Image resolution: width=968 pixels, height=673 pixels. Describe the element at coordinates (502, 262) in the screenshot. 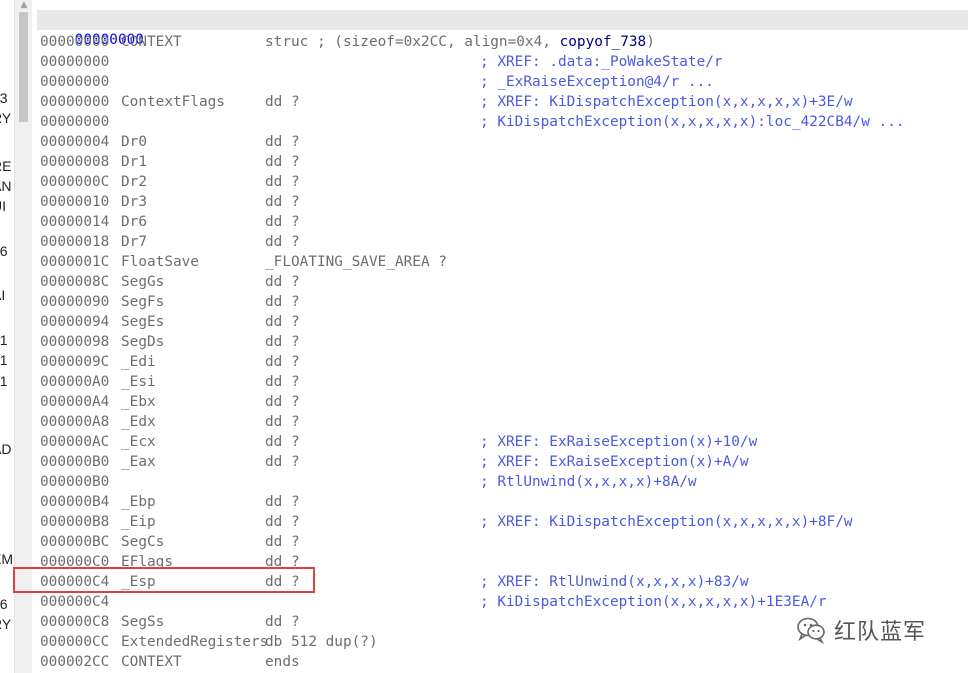

I see `listing-row: 0000001C FloatSave _FLOATING_SAVE_AREA ?` at that location.